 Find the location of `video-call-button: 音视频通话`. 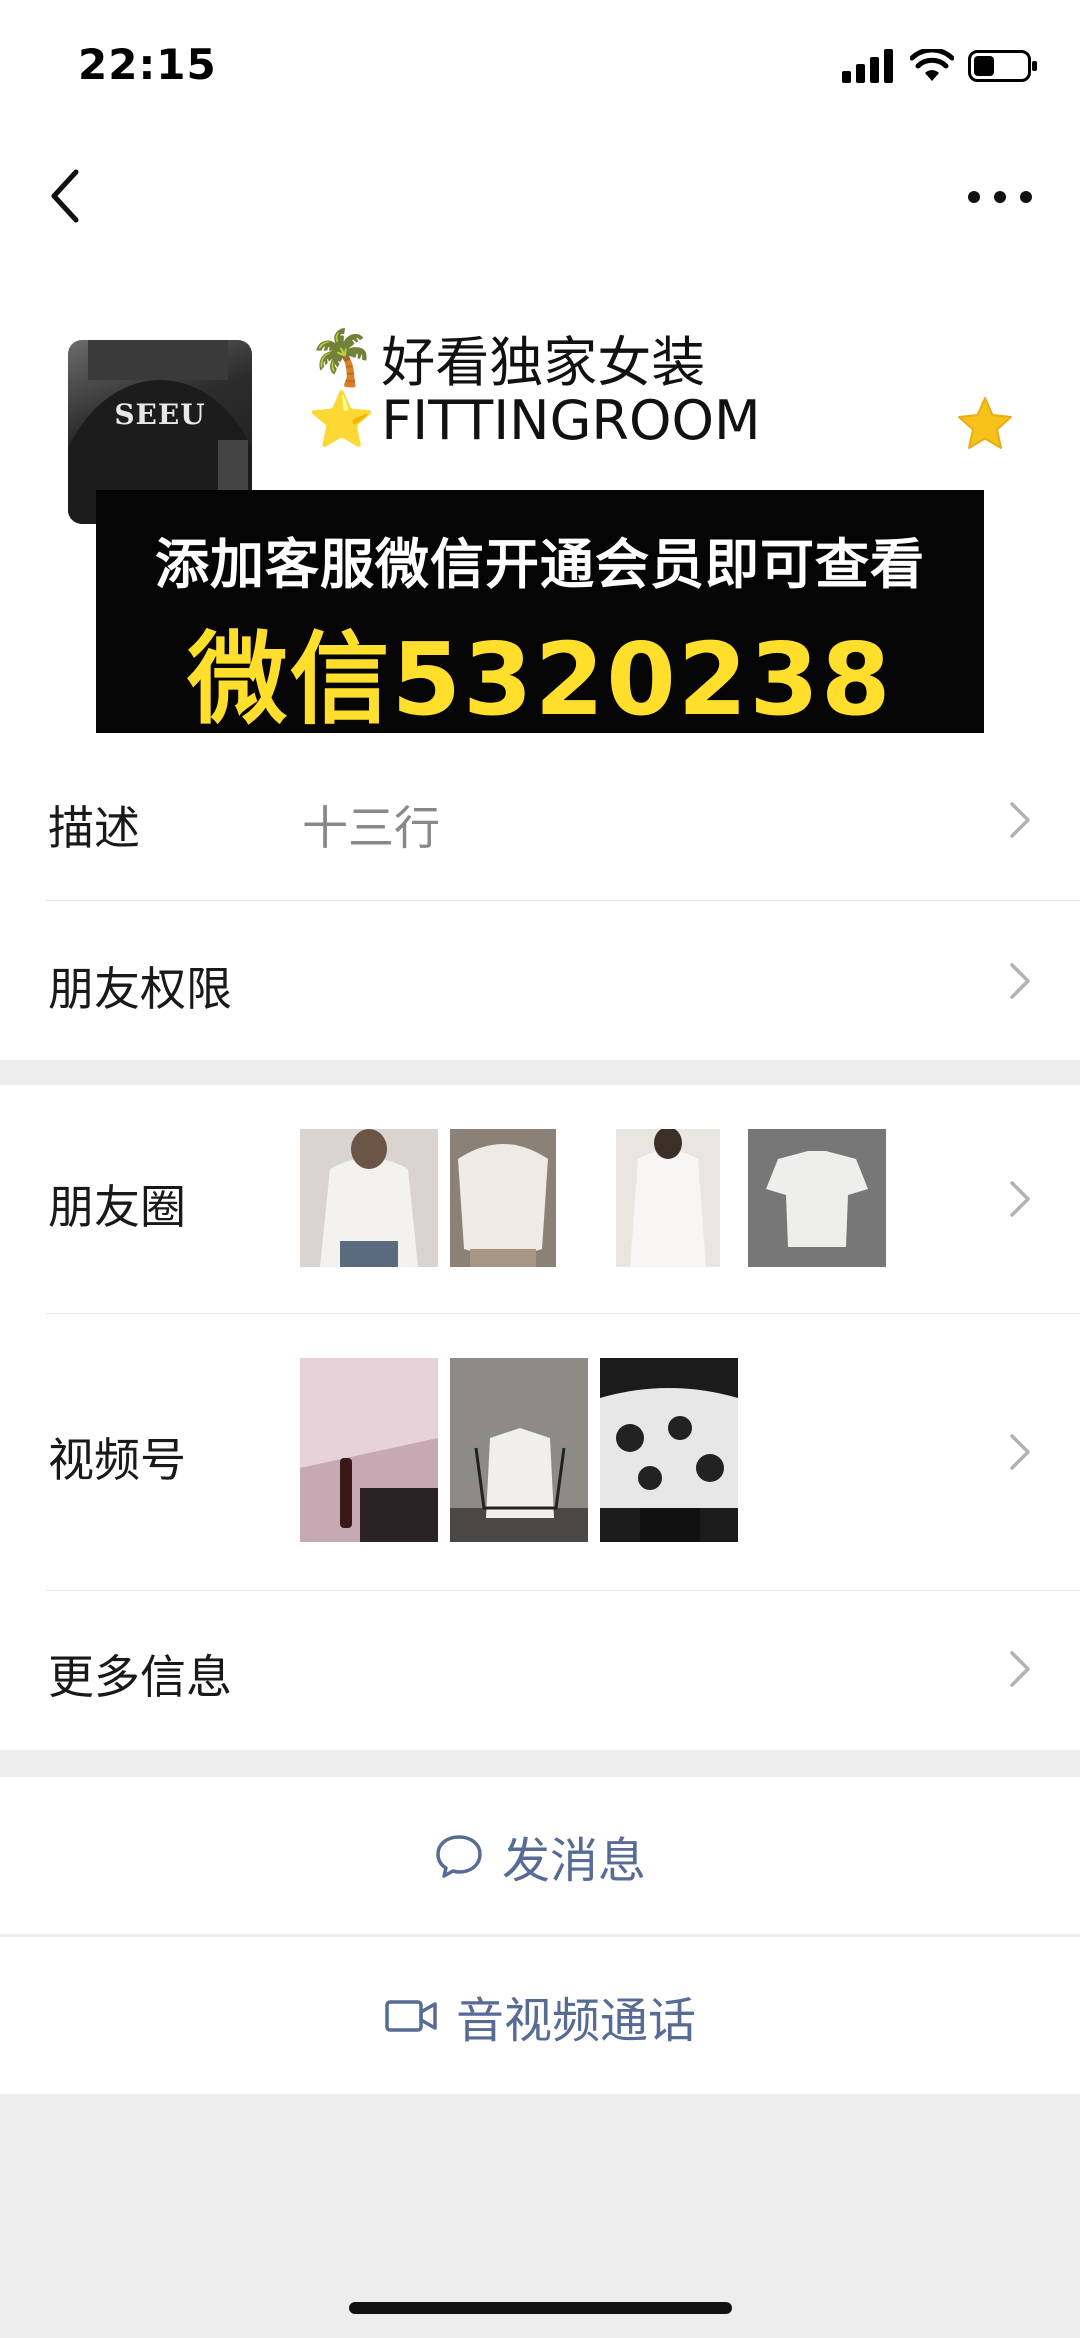

video-call-button: 音视频通话 is located at coordinates (540, 2015).